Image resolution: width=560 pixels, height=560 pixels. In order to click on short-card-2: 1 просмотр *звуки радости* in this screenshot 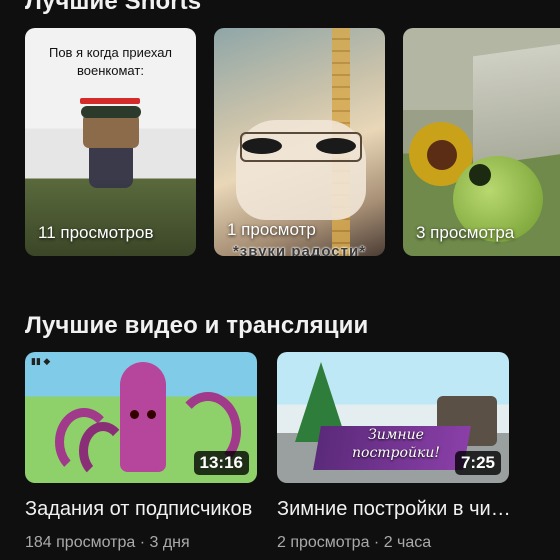, I will do `click(299, 142)`.